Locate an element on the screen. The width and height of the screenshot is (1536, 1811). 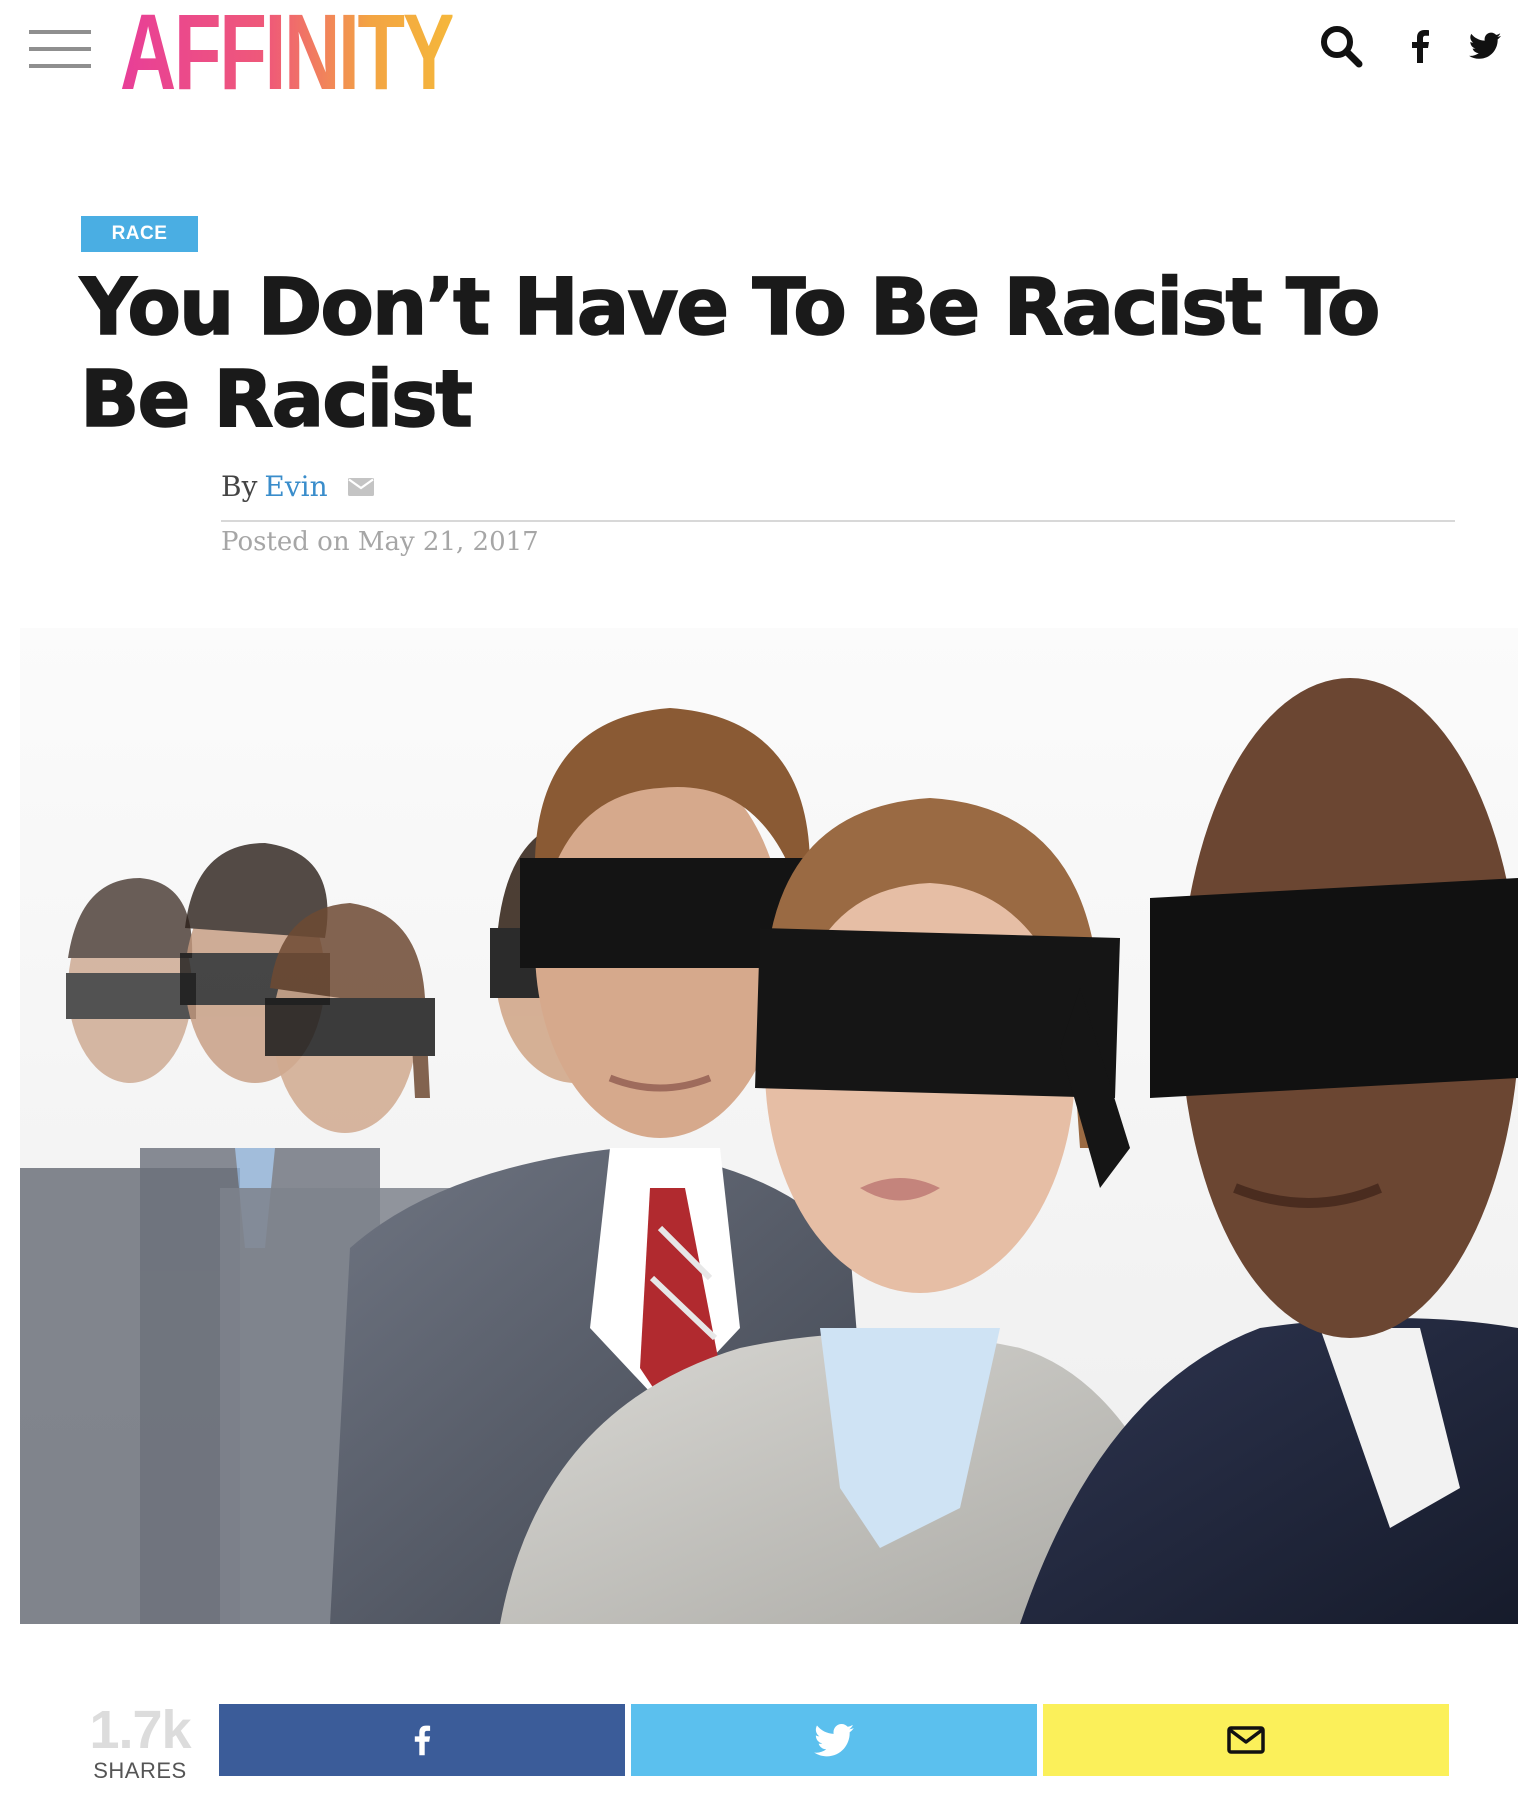
search-icon is located at coordinates (1342, 47).